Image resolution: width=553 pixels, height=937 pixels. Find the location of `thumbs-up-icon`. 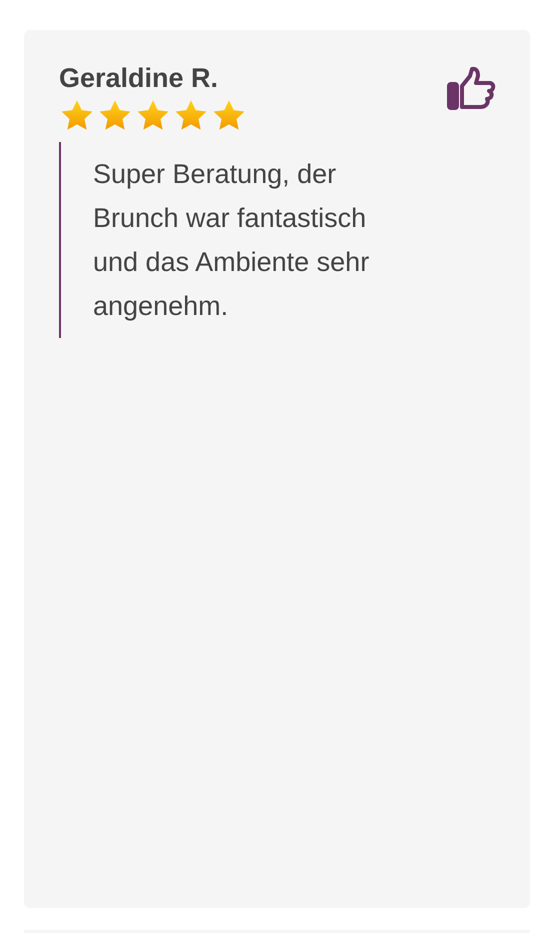

thumbs-up-icon is located at coordinates (471, 89).